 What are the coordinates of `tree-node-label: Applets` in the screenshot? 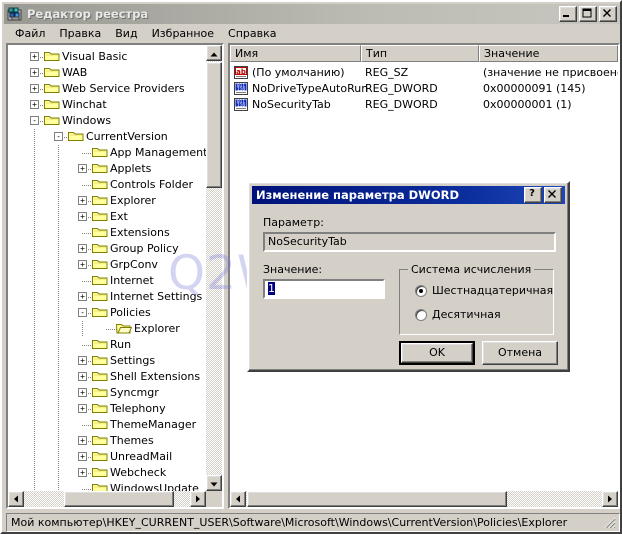 It's located at (131, 168).